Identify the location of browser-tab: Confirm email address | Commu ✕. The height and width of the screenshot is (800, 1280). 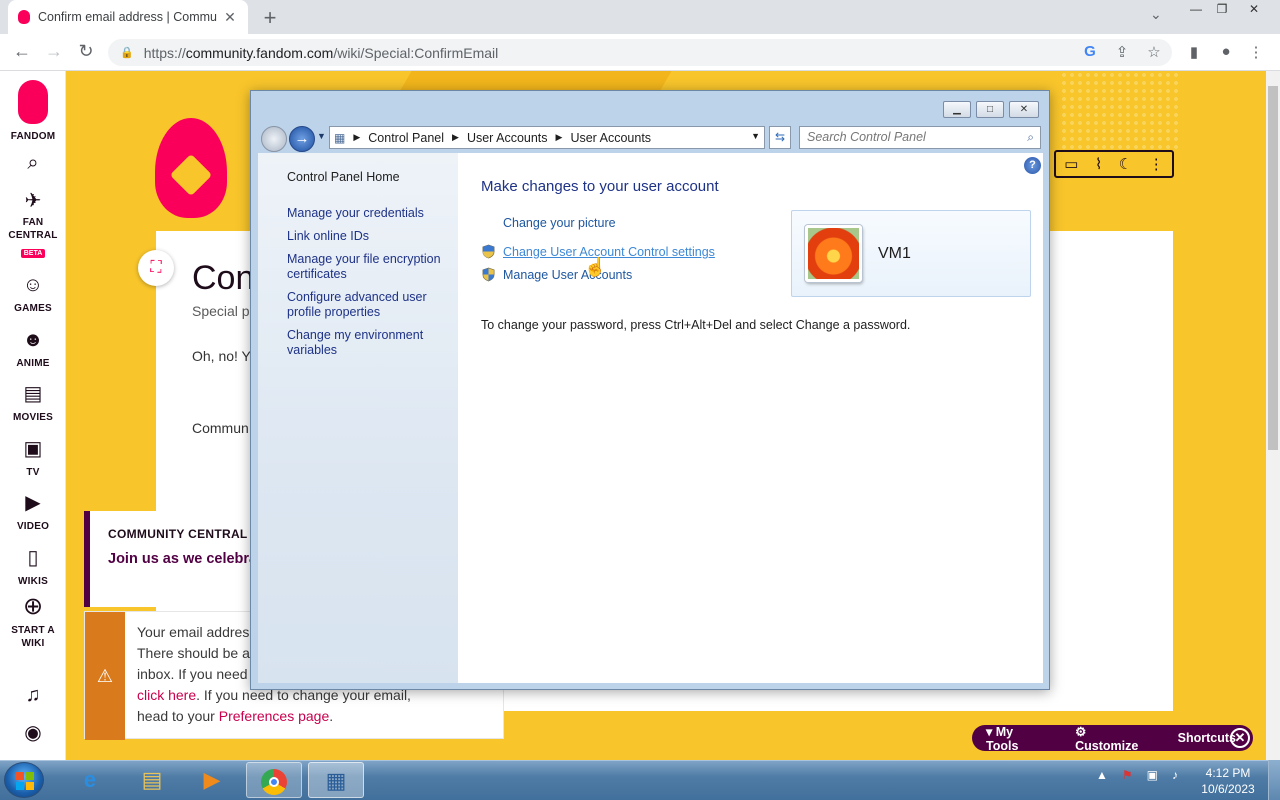
(128, 17).